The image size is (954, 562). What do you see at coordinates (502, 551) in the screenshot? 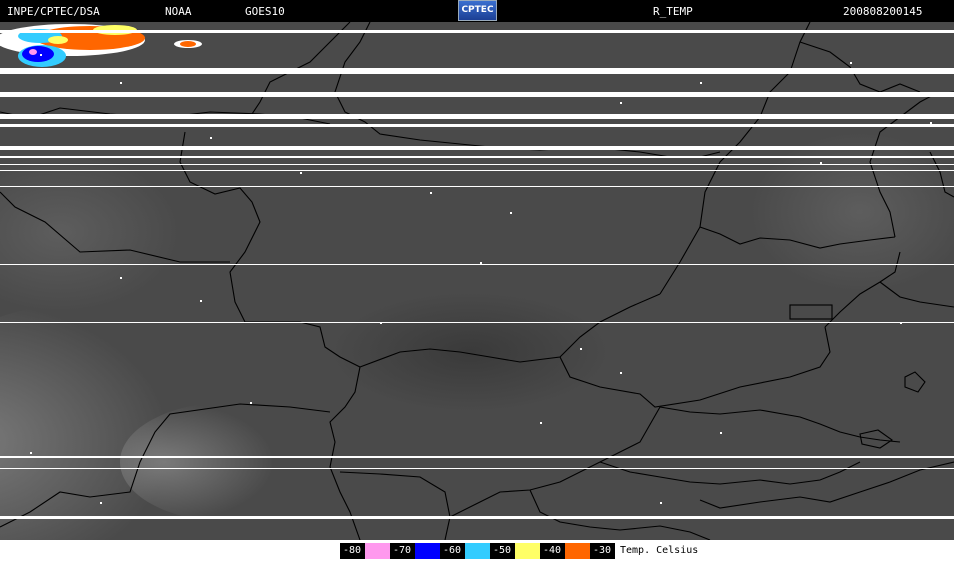
I see `legend-value-label: -50` at bounding box center [502, 551].